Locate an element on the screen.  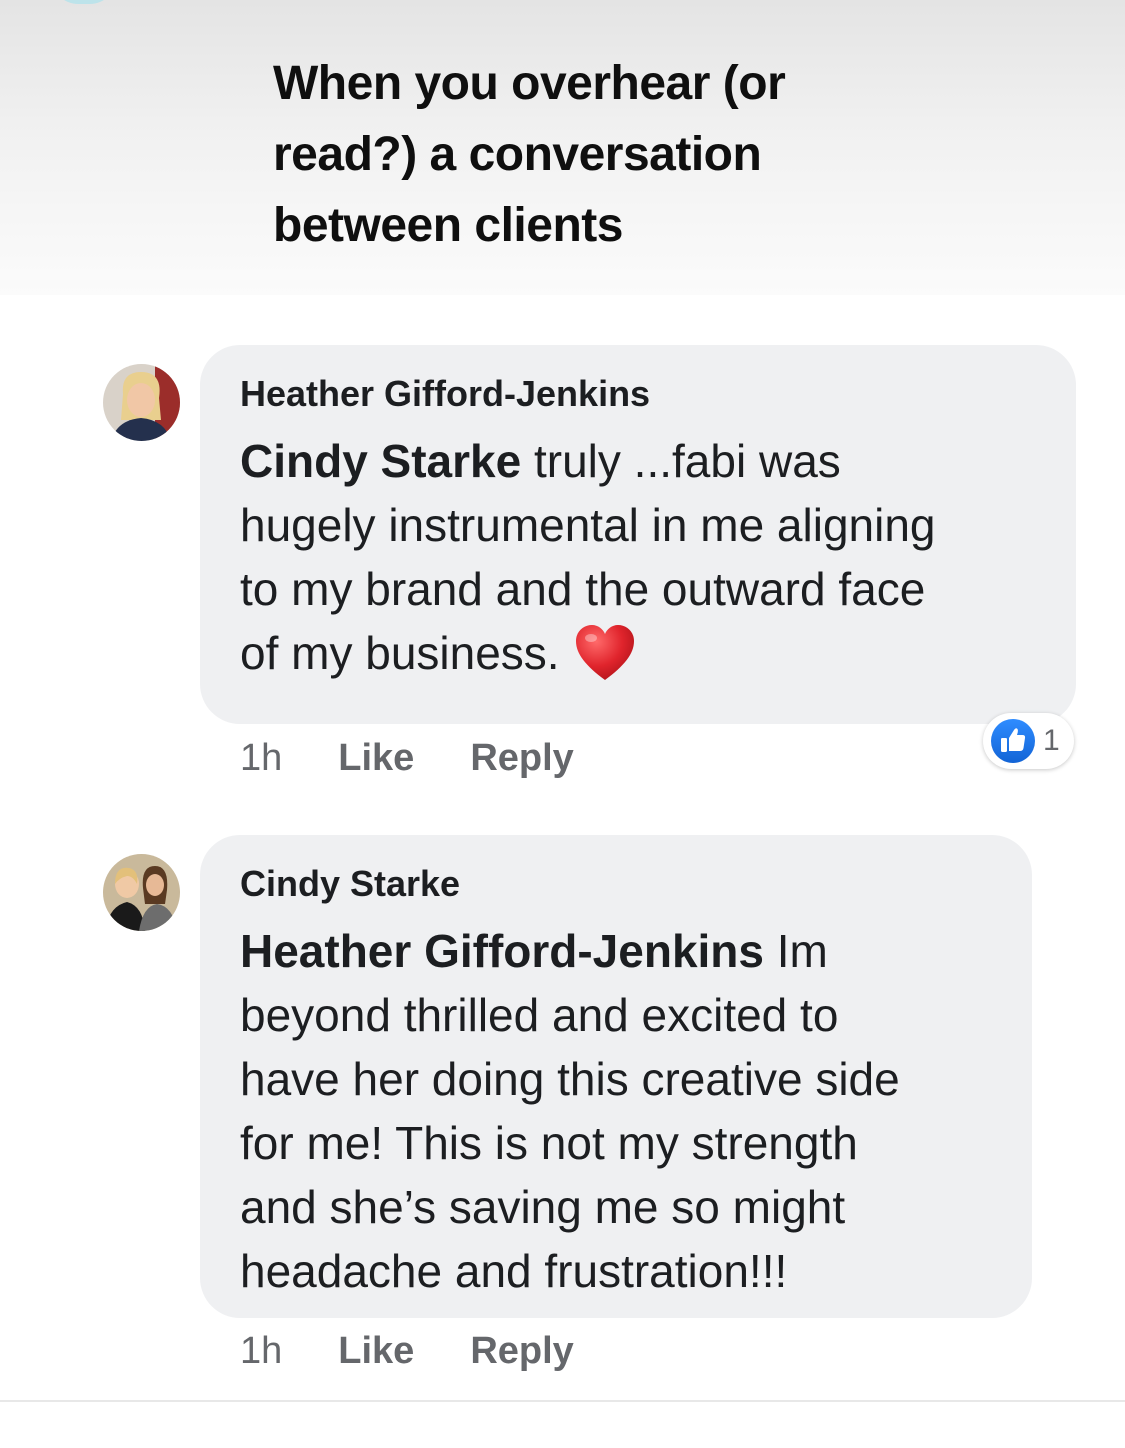
divider is located at coordinates (562, 1401).